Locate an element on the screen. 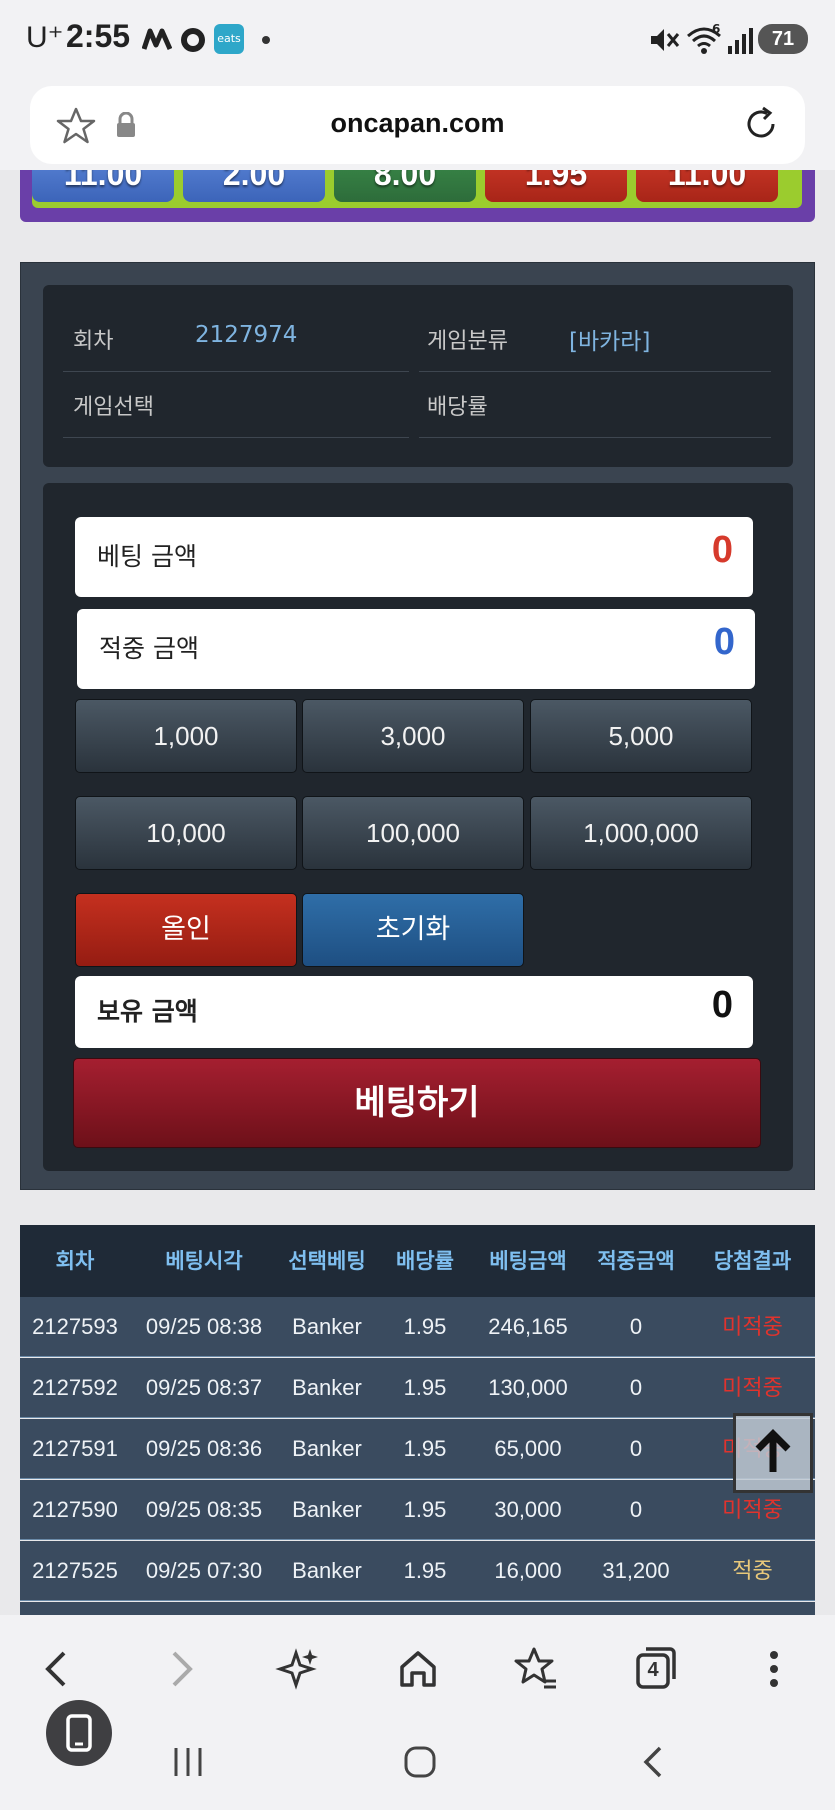 This screenshot has height=1810, width=835. status-bar: U⁺ 2:55 eats 6 71 is located at coordinates (417, 39).